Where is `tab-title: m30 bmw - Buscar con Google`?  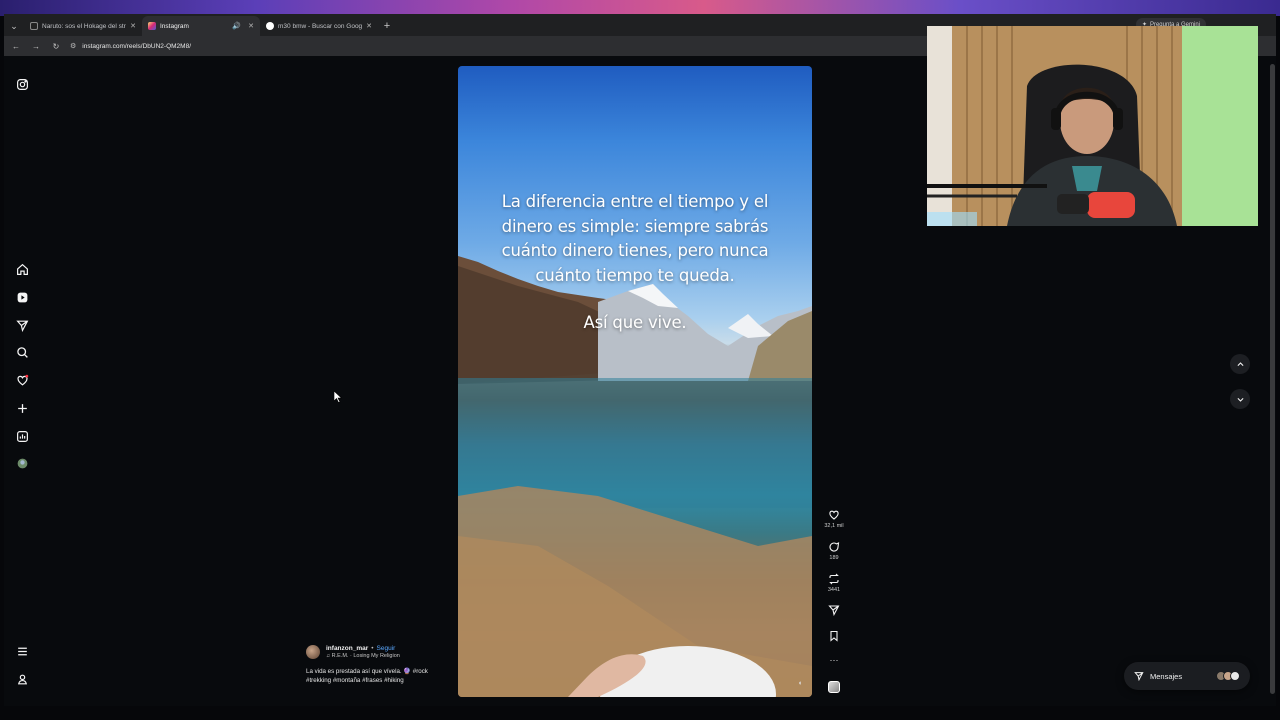 tab-title: m30 bmw - Buscar con Google is located at coordinates (320, 26).